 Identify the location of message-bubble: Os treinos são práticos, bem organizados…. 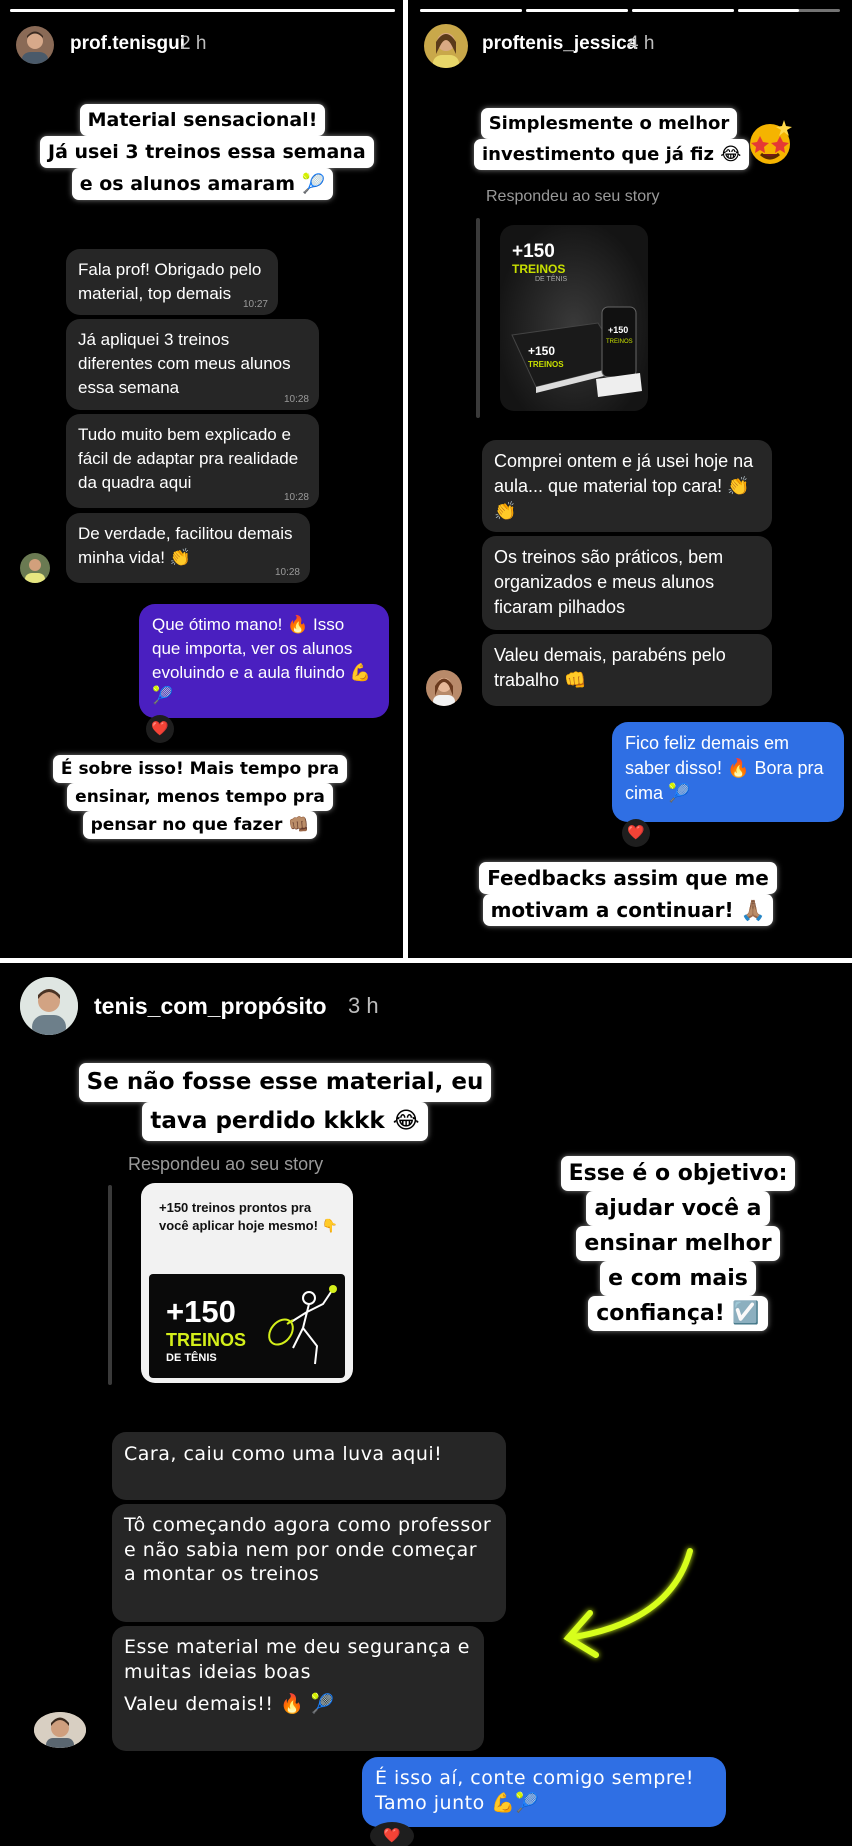
(627, 583).